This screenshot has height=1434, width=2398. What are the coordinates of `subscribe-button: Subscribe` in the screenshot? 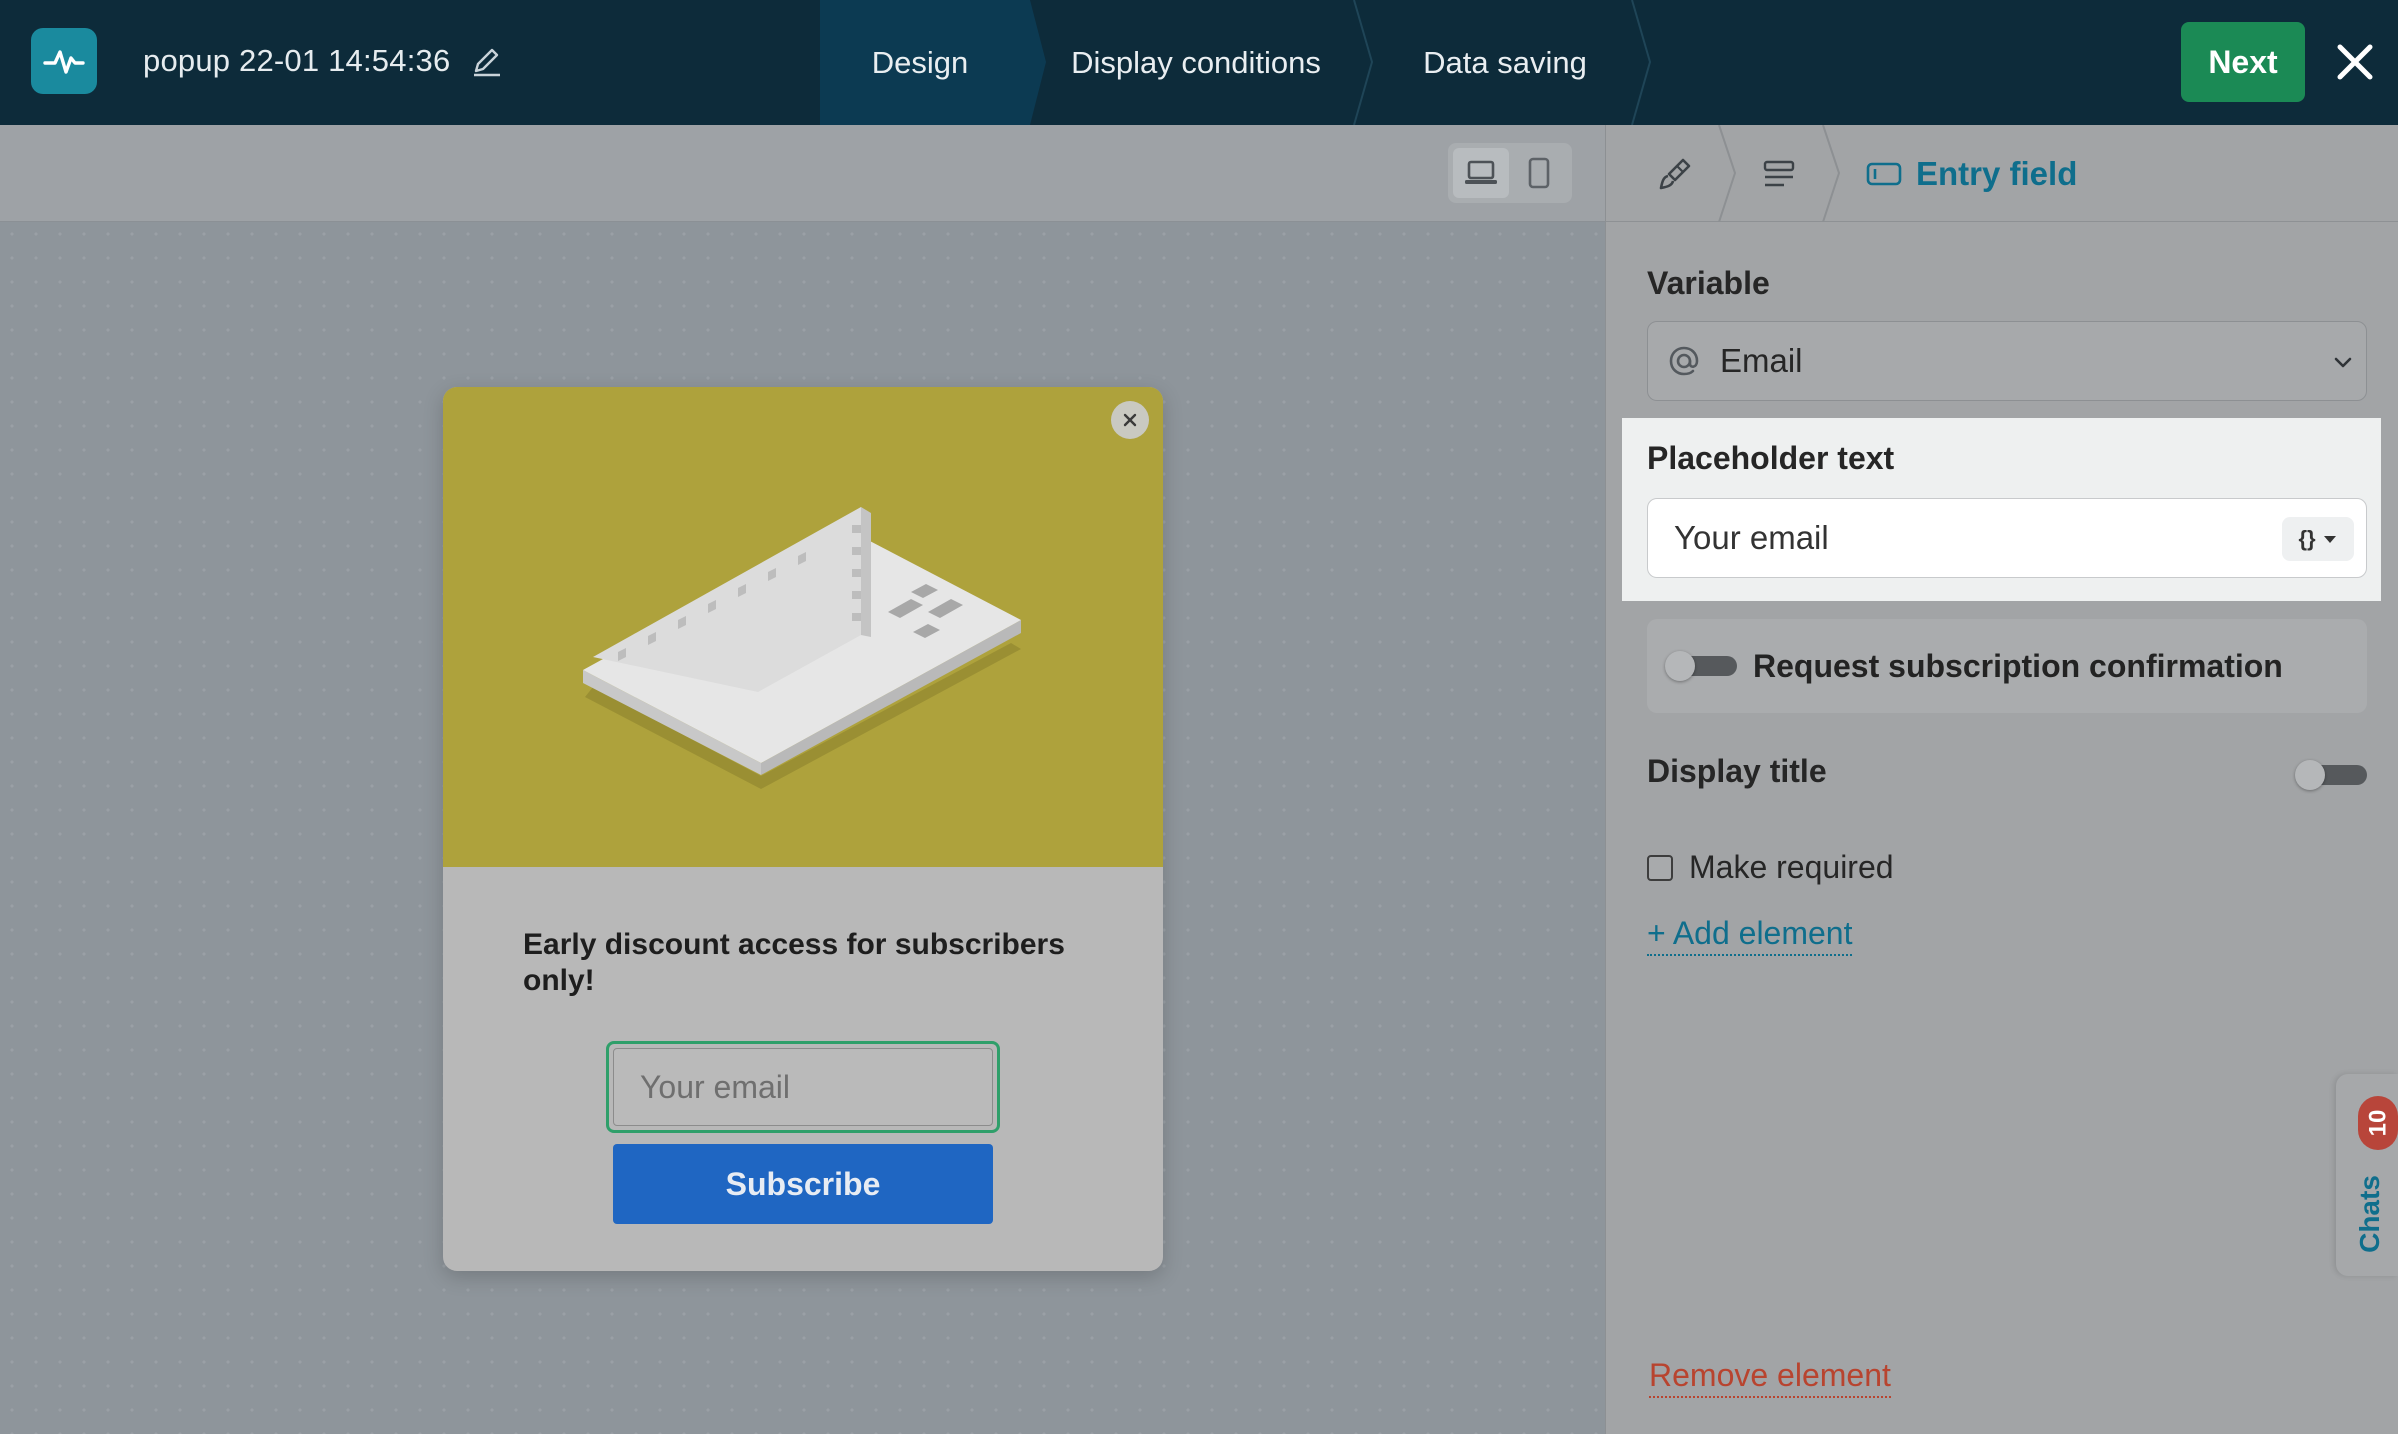 It's located at (803, 1184).